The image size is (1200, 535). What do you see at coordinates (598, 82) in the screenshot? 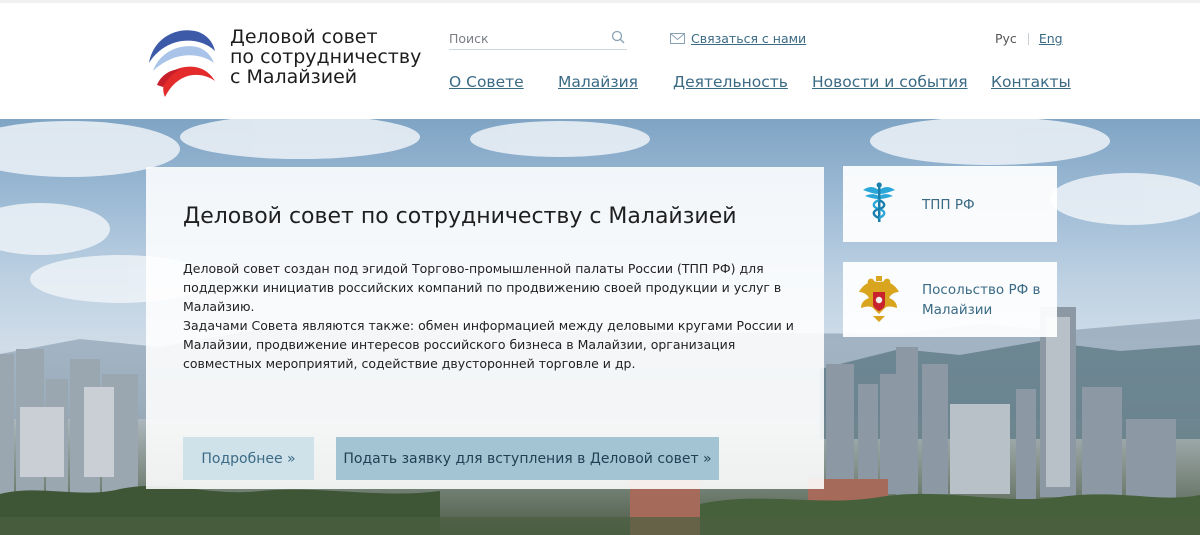
I see `nav-item-malaysia: Малайзия` at bounding box center [598, 82].